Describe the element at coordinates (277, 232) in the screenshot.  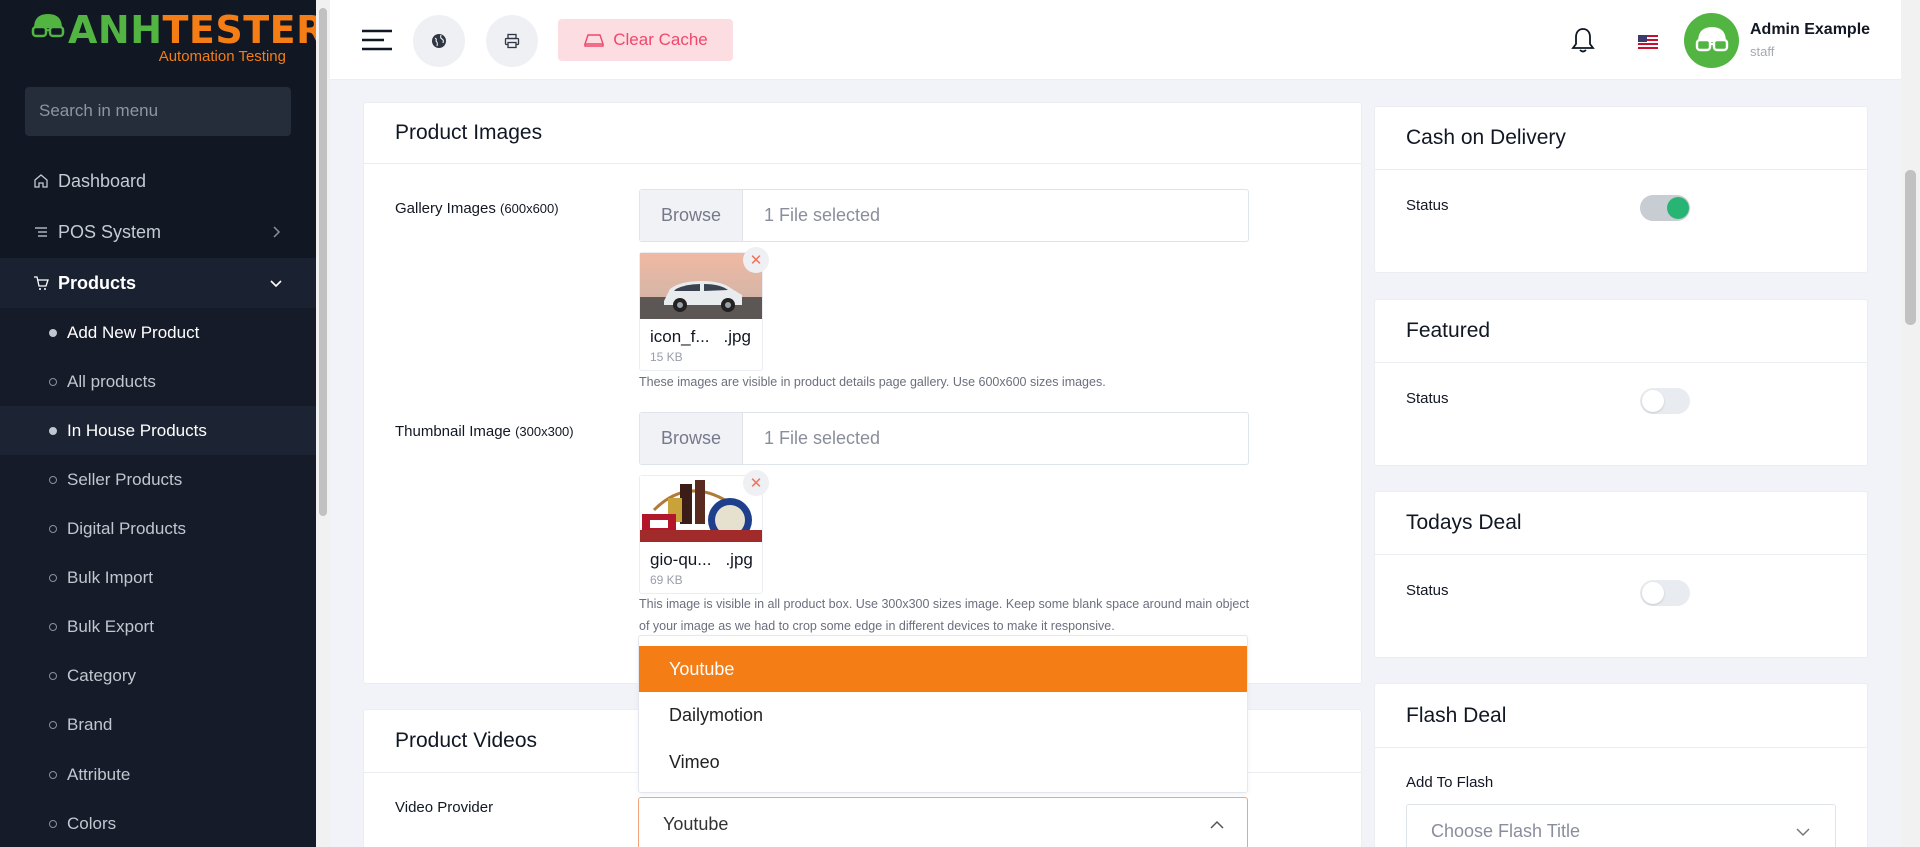
I see `chevron-right-icon` at that location.